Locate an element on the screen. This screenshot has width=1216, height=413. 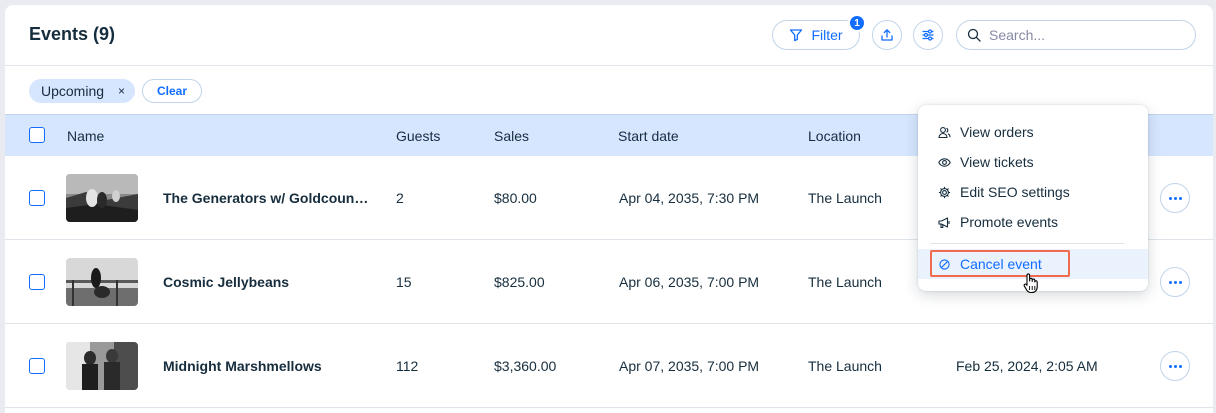
hand-cursor-icon is located at coordinates (1030, 283).